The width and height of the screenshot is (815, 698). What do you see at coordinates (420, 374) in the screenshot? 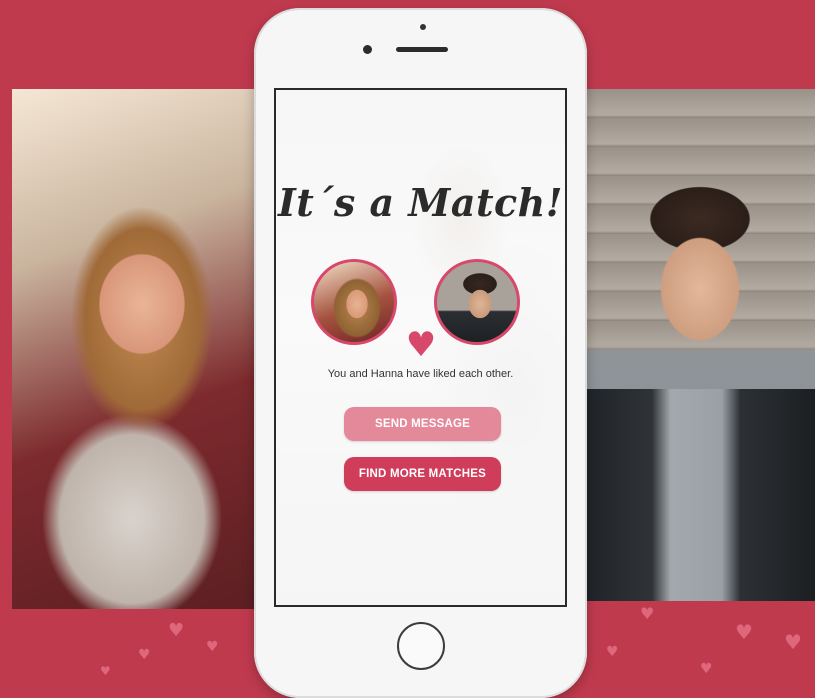
I see `liked-each-other-message: You and Hanna have liked each other.` at bounding box center [420, 374].